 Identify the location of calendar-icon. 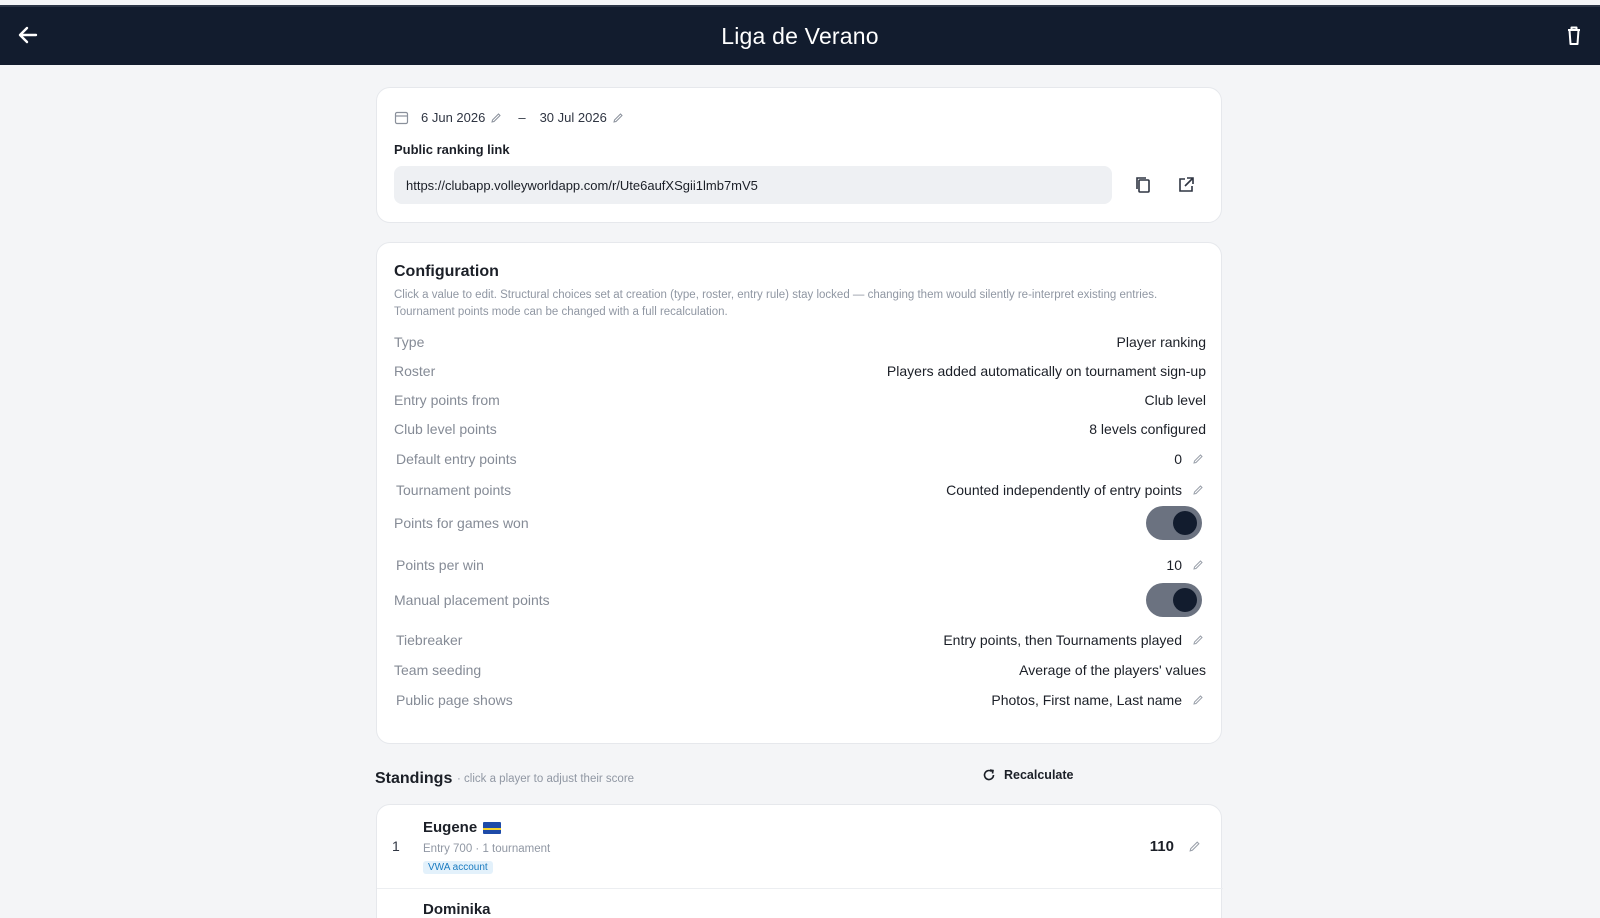
(401, 118).